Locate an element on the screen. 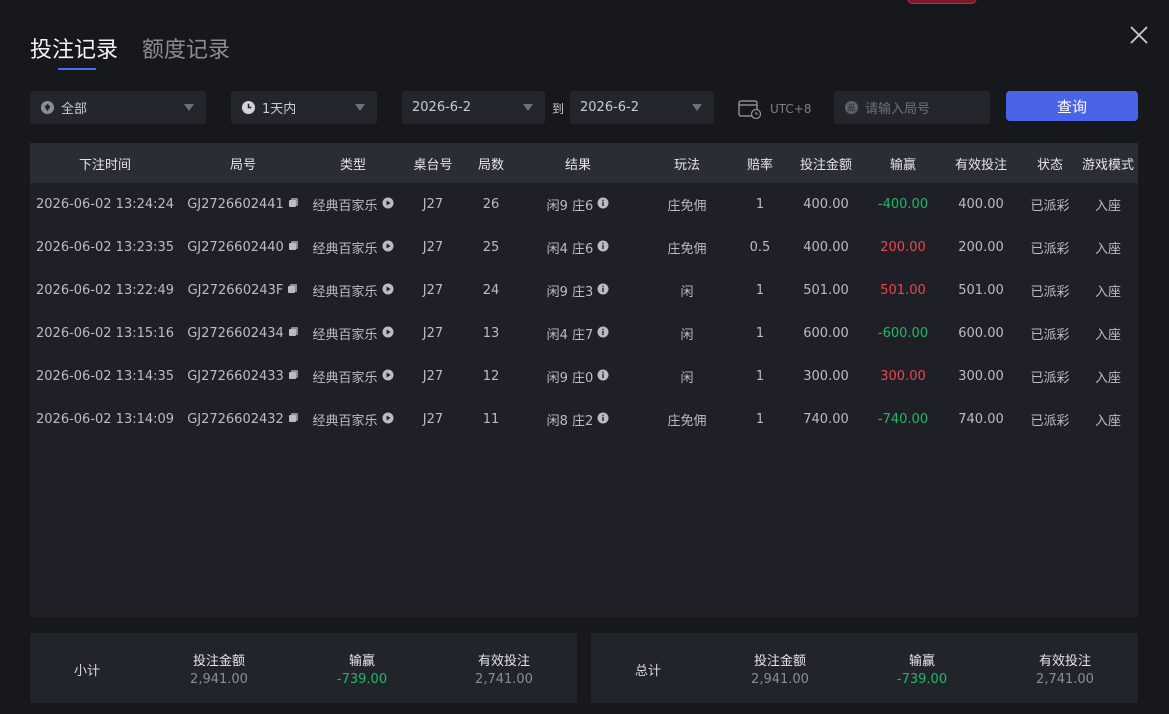  date-to-value: 2026-6-2 is located at coordinates (610, 107).